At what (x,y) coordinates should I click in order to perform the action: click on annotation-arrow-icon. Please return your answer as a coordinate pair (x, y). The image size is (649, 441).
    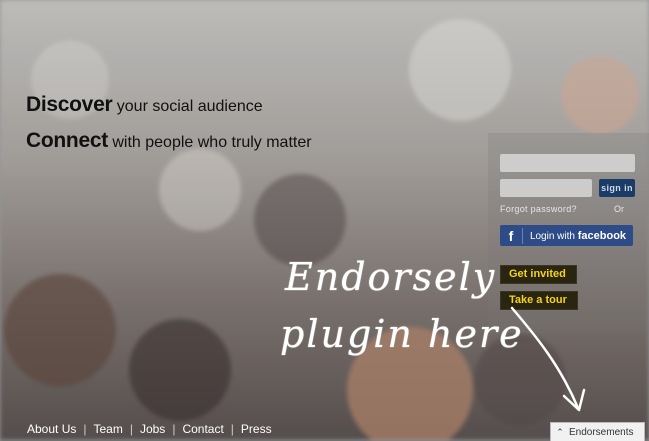
    Looking at the image, I should click on (548, 359).